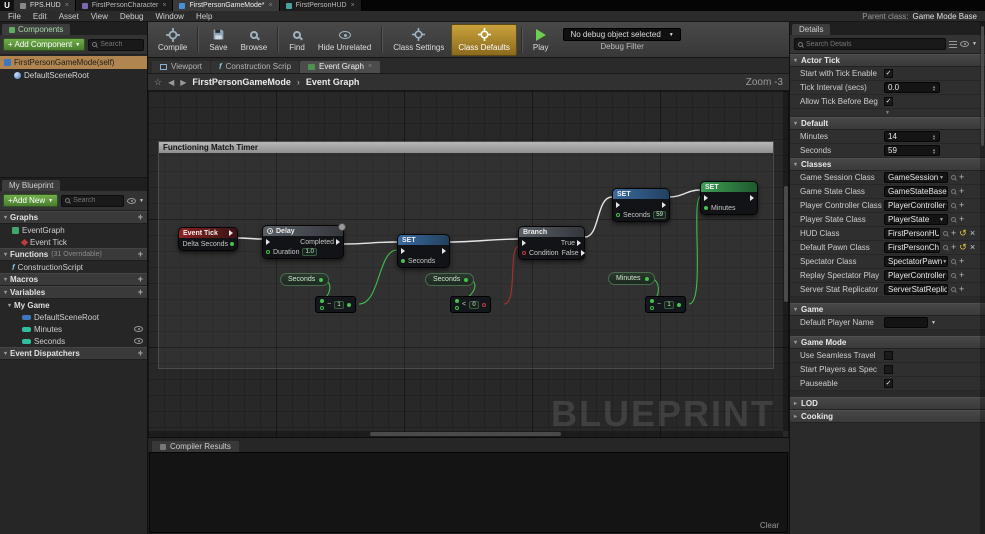 The width and height of the screenshot is (985, 534). Describe the element at coordinates (45, 5) in the screenshot. I see `window-tab-fps-hud: FPS.HUD ×` at that location.